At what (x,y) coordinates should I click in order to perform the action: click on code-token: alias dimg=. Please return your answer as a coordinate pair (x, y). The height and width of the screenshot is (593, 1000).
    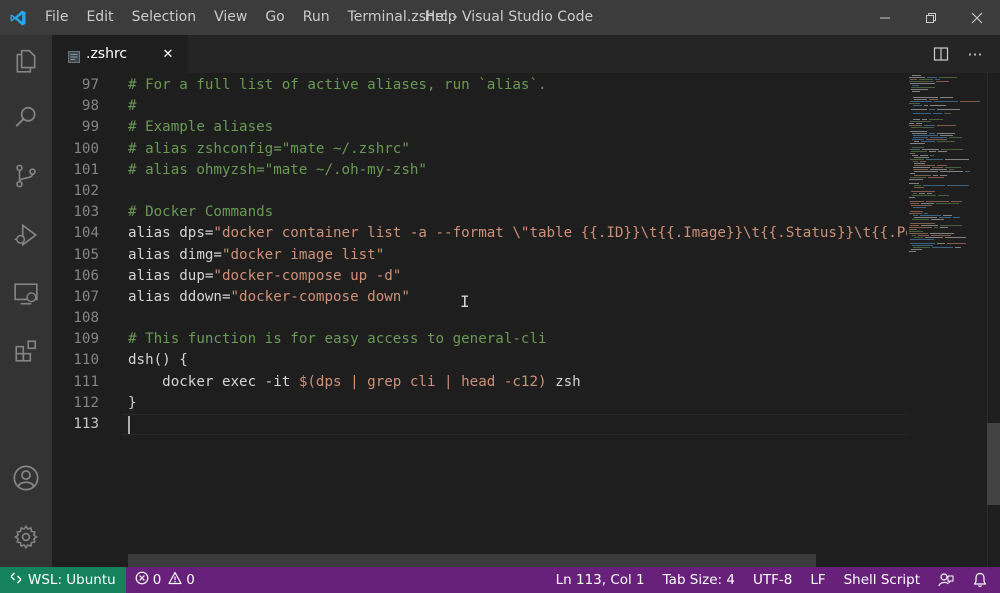
    Looking at the image, I should click on (175, 254).